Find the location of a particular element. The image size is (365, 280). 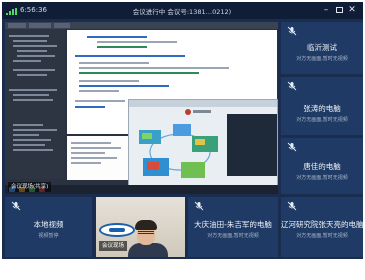

meeting-title: 会议进行中 会议号:1381…0212) is located at coordinates (182, 12).